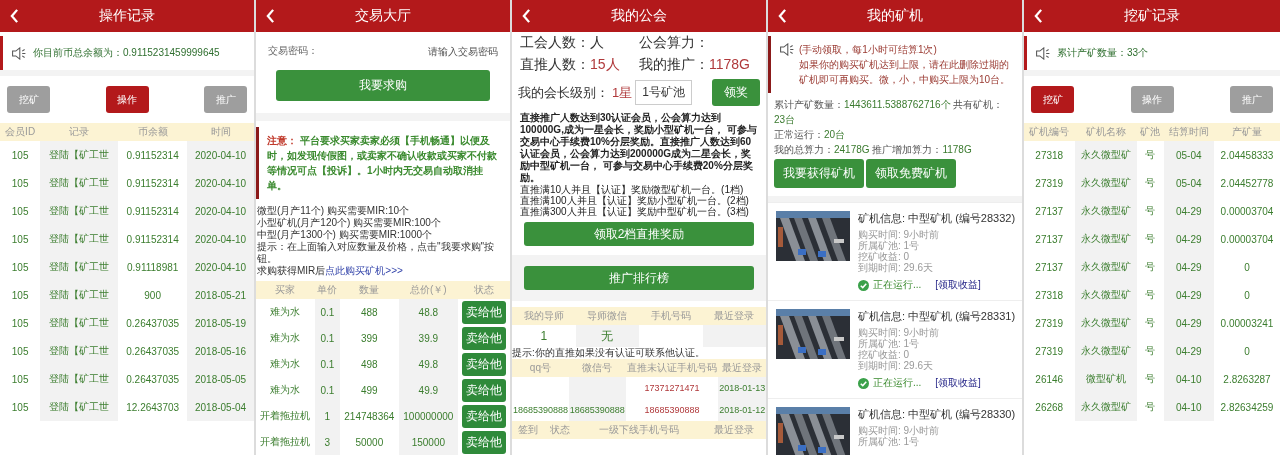 This screenshot has width=1280, height=455. What do you see at coordinates (327, 290) in the screenshot?
I see `column-header: 单价` at bounding box center [327, 290].